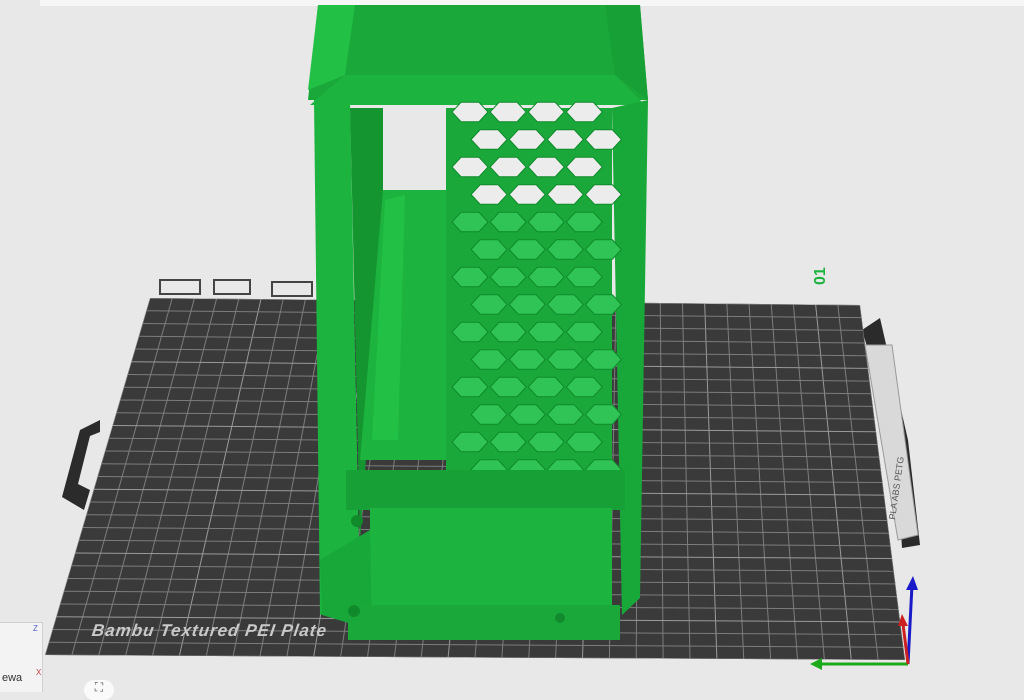  Describe the element at coordinates (236, 288) in the screenshot. I see `plate-back-icons` at that location.